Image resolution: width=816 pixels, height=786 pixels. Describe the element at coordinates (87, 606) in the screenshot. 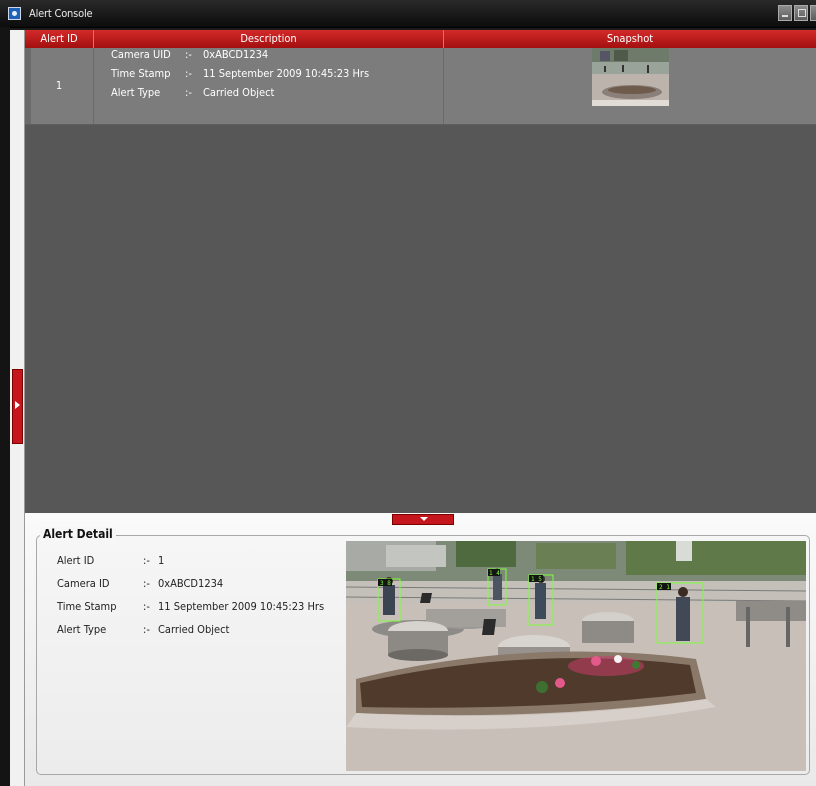

I see `detail-label: Time Stamp` at that location.